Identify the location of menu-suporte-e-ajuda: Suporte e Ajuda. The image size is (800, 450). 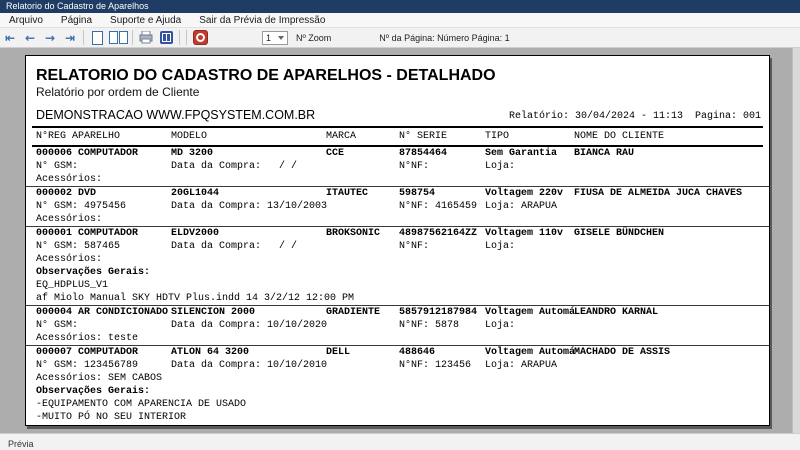
(145, 20).